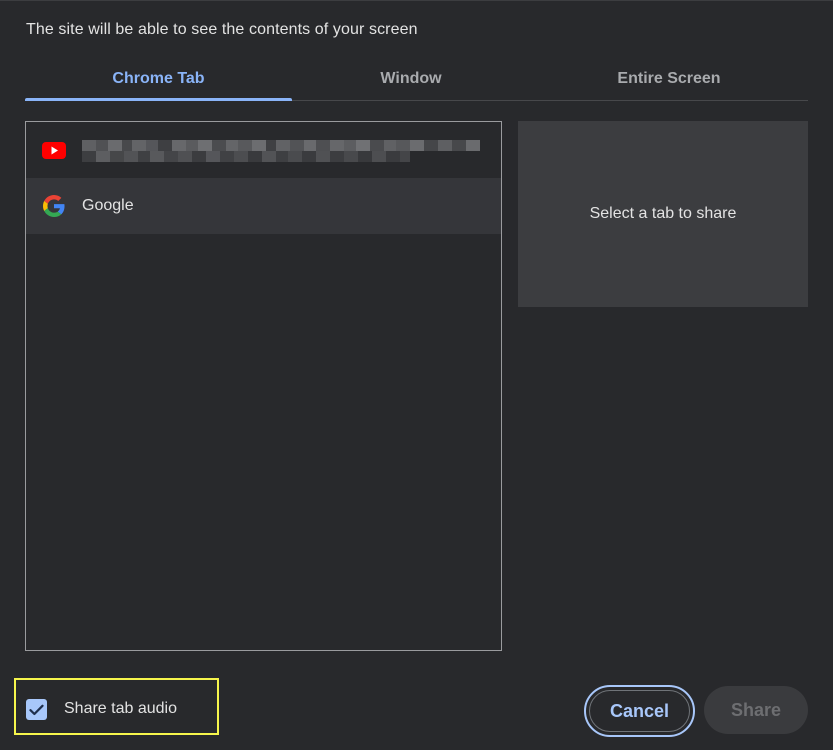  I want to click on checkmark-icon, so click(36, 709).